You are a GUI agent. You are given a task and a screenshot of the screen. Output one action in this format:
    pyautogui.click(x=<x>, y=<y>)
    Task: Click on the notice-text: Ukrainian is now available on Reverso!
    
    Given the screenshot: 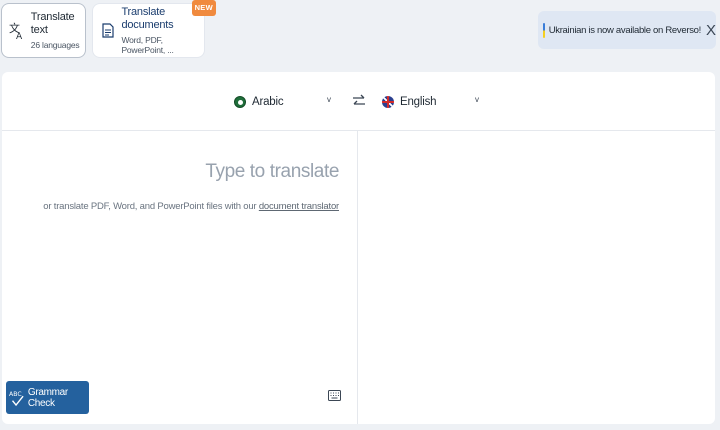 What is the action you would take?
    pyautogui.click(x=625, y=30)
    